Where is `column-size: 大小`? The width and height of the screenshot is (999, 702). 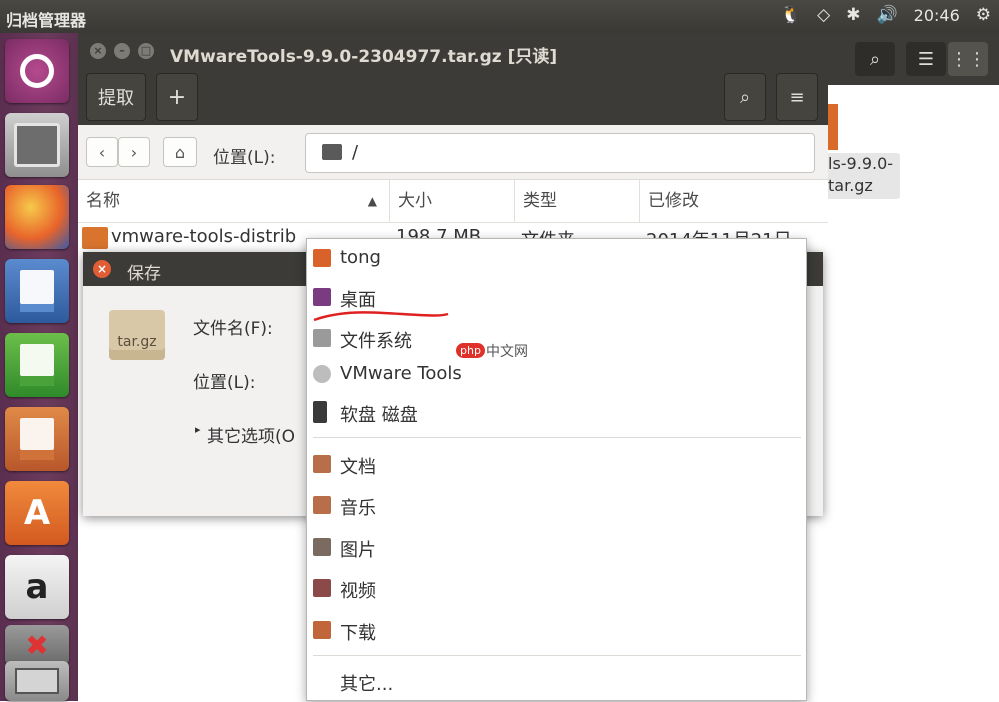 column-size: 大小 is located at coordinates (452, 201).